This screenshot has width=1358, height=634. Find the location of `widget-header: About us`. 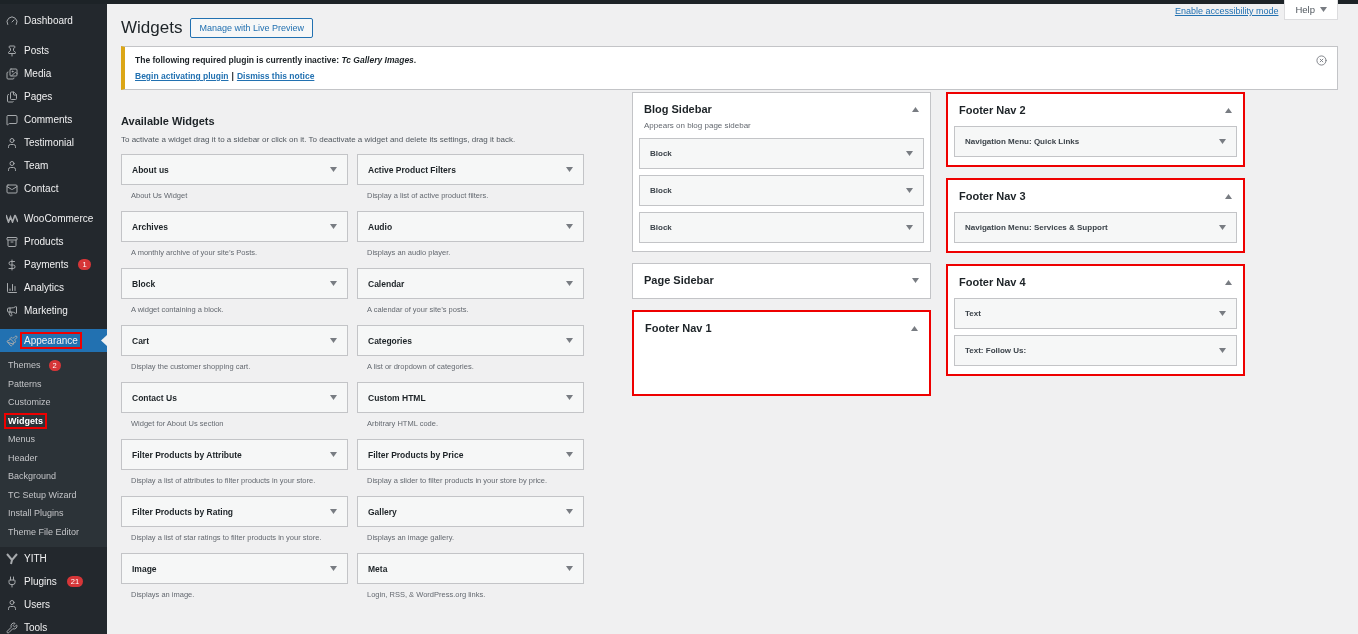

widget-header: About us is located at coordinates (234, 169).